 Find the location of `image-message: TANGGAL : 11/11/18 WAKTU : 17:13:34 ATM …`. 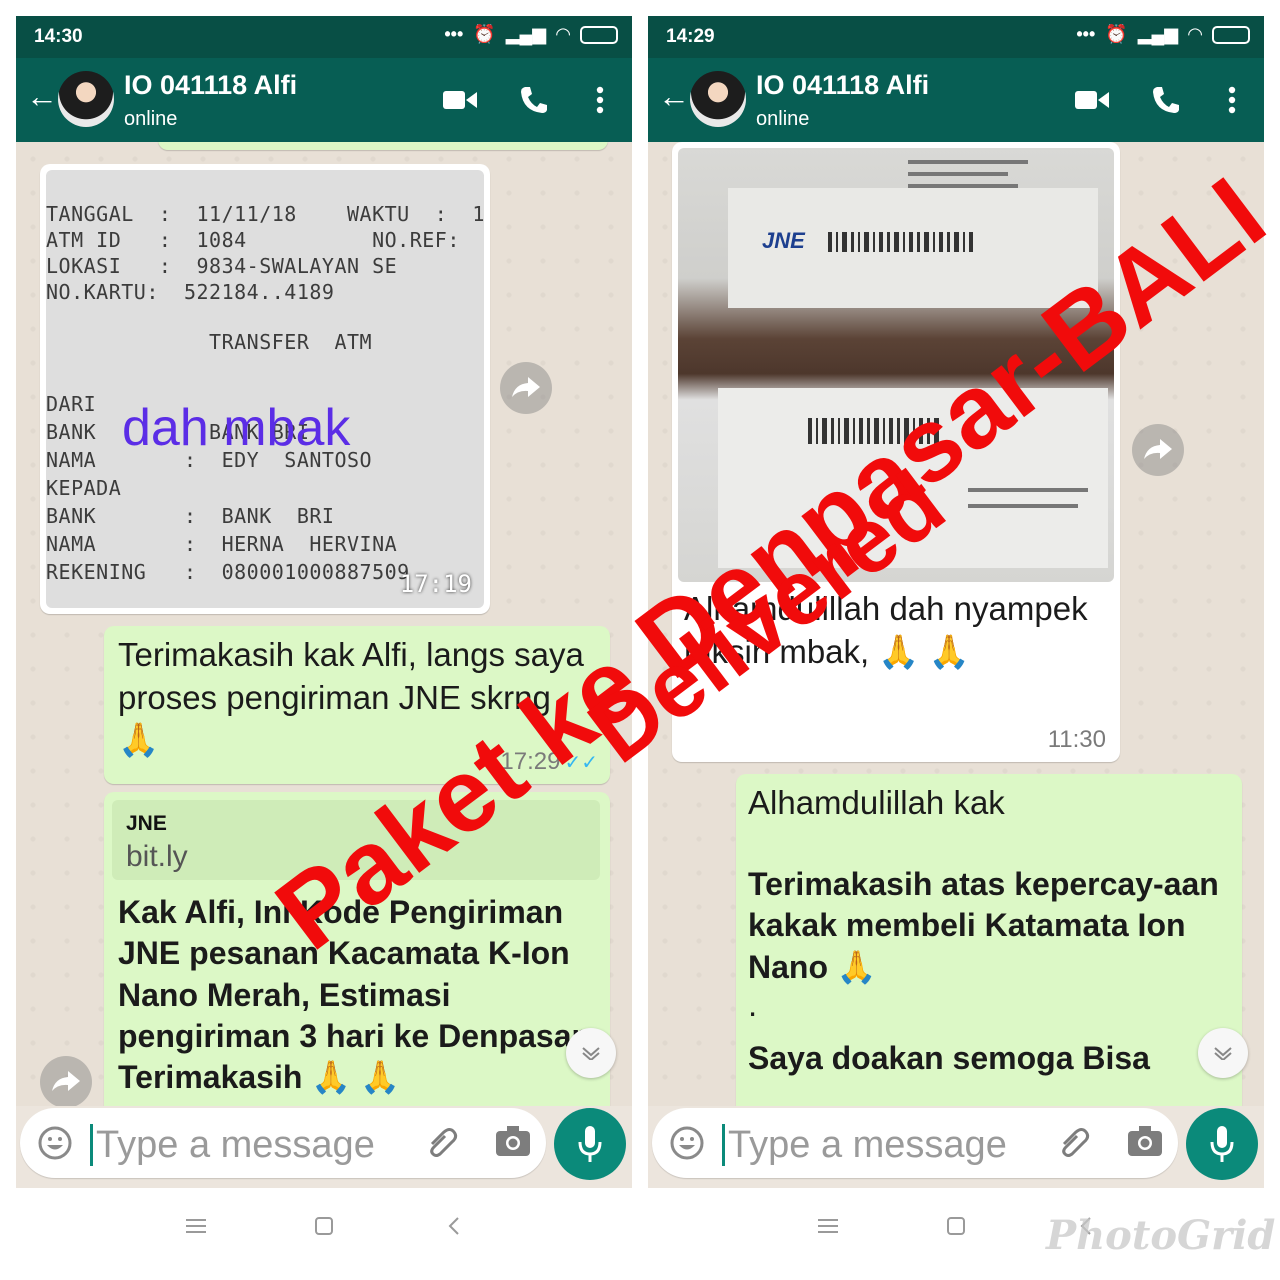

image-message: TANGGAL : 11/11/18 WAKTU : 17:13:34 ATM … is located at coordinates (265, 389).